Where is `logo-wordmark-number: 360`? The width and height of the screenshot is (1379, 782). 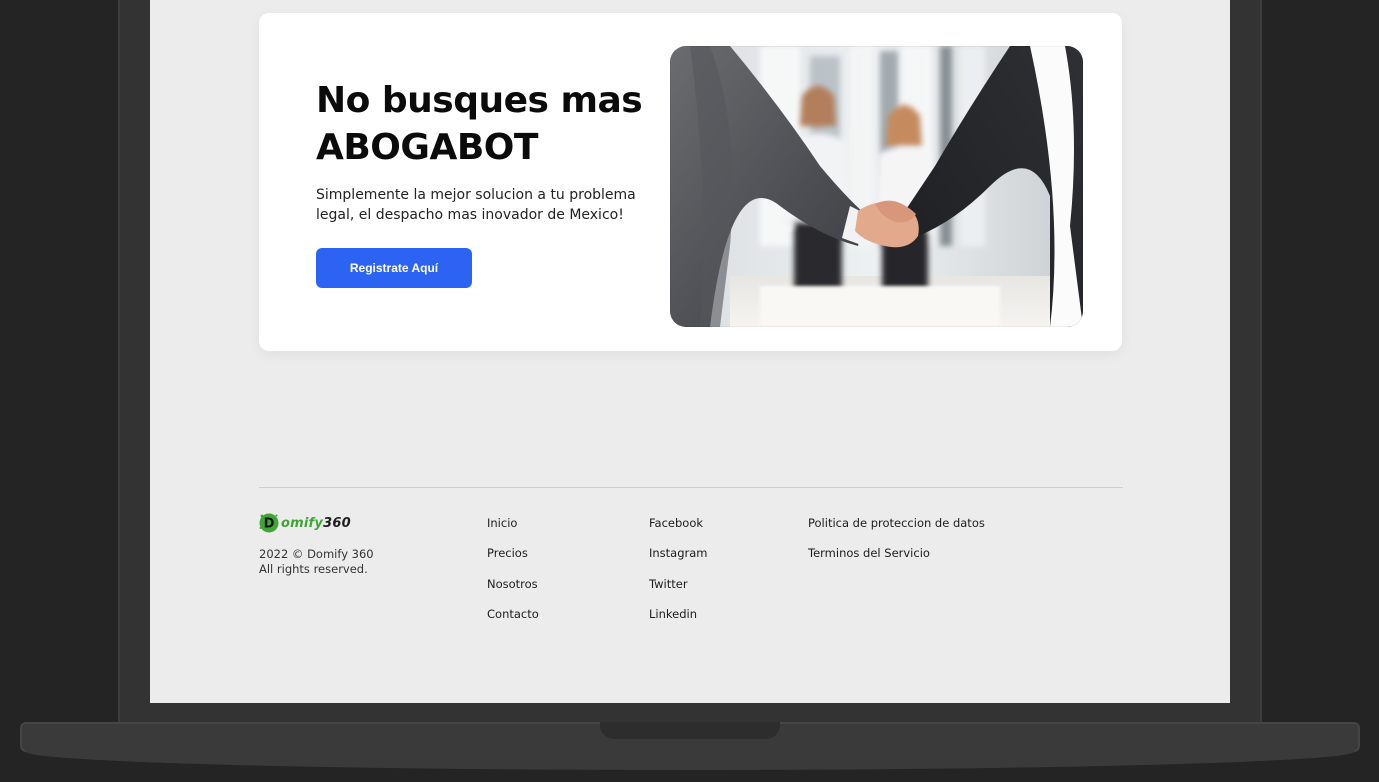
logo-wordmark-number: 360 is located at coordinates (337, 523).